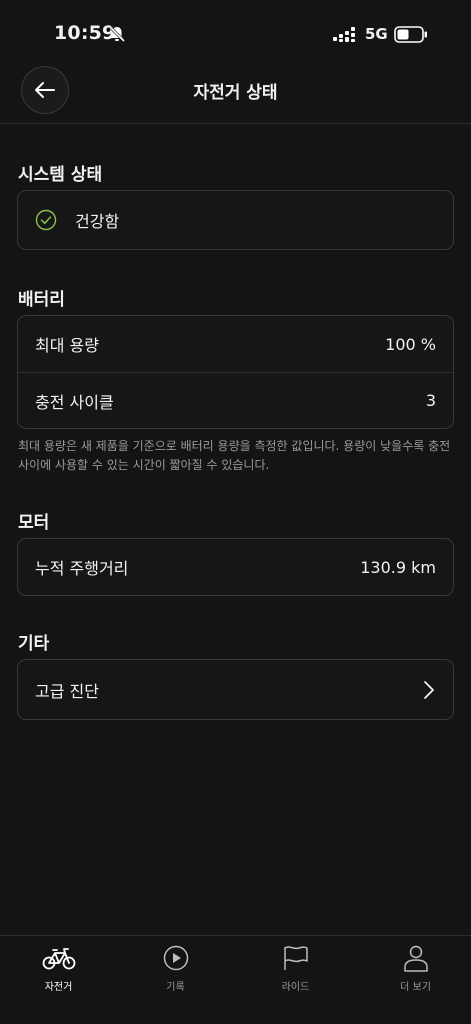  Describe the element at coordinates (415, 987) in the screenshot. I see `tab-more-label: 더 보기` at that location.